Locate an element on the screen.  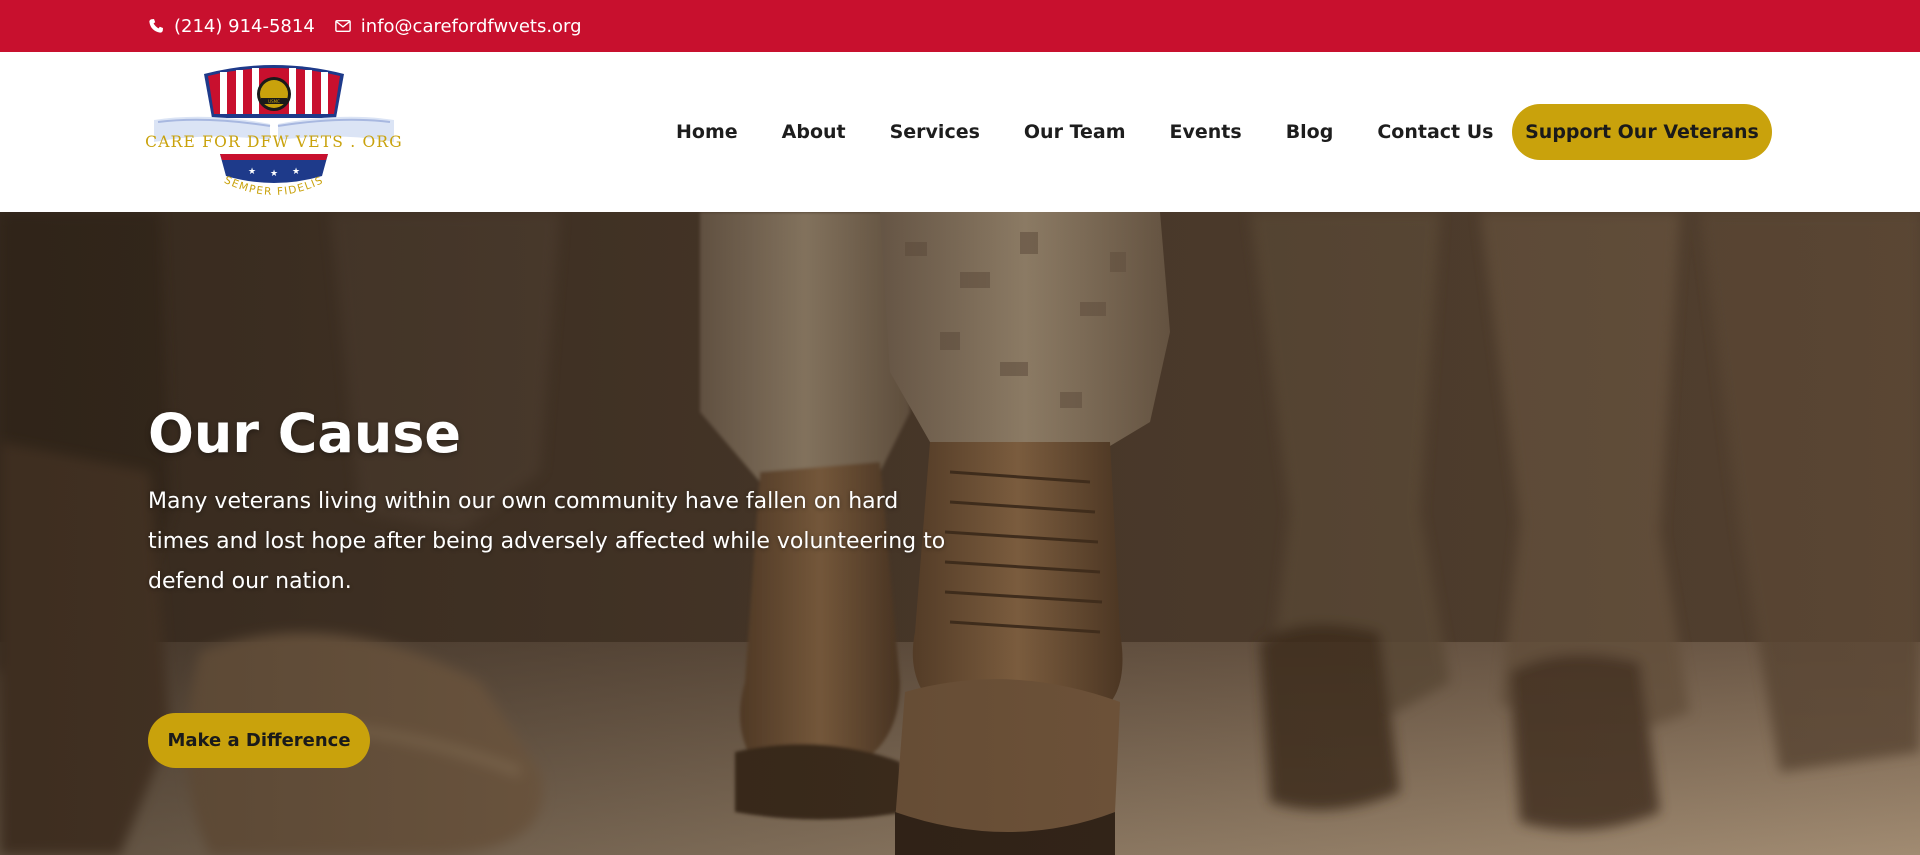
top-contact-bar: (214) 914-5814 info@carefordfwvets.org is located at coordinates (960, 26).